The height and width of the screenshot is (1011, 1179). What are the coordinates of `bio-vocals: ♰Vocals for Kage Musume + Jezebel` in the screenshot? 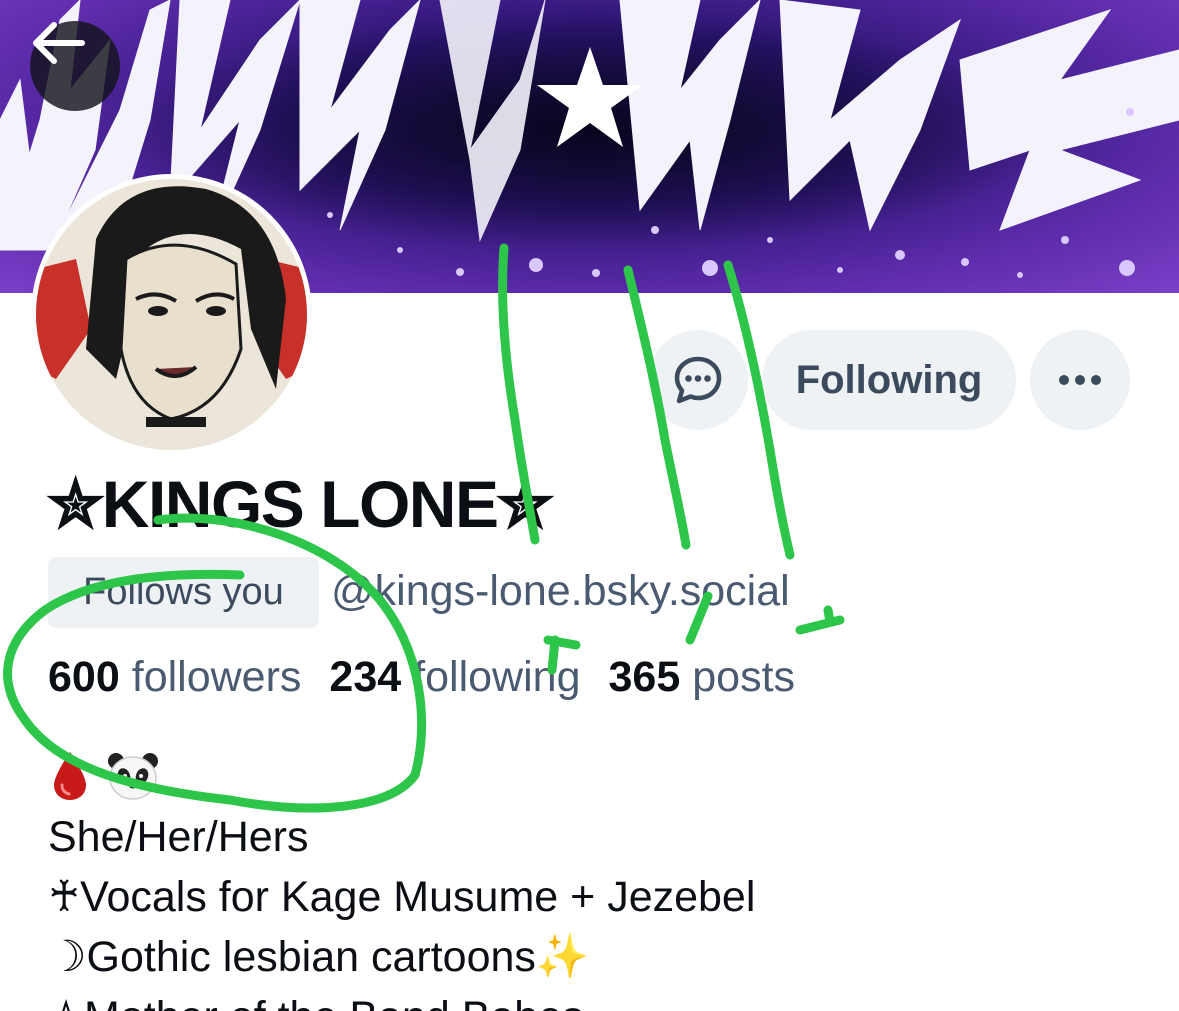 It's located at (402, 897).